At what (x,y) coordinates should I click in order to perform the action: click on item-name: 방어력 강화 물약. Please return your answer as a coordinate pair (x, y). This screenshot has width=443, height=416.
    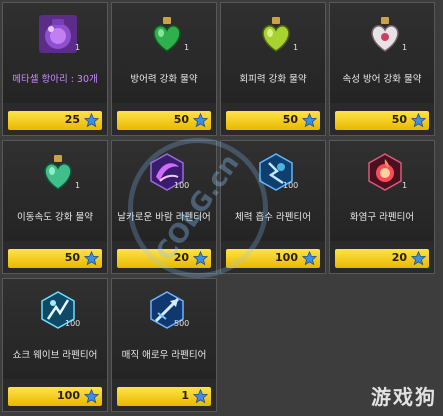
    Looking at the image, I should click on (164, 79).